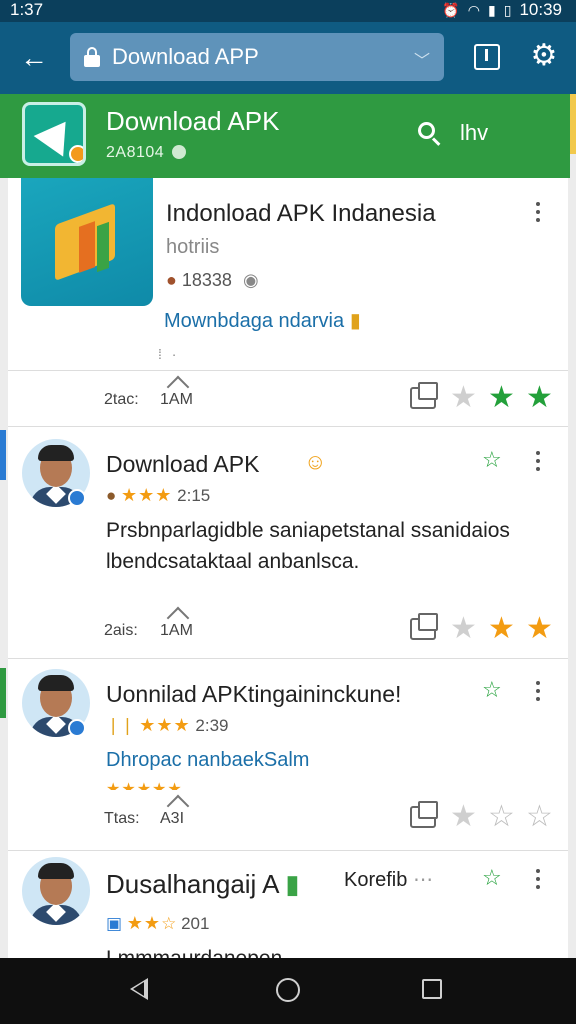 The image size is (576, 1024). I want to click on review-title-text: Dusalhangaij A, so click(192, 884).